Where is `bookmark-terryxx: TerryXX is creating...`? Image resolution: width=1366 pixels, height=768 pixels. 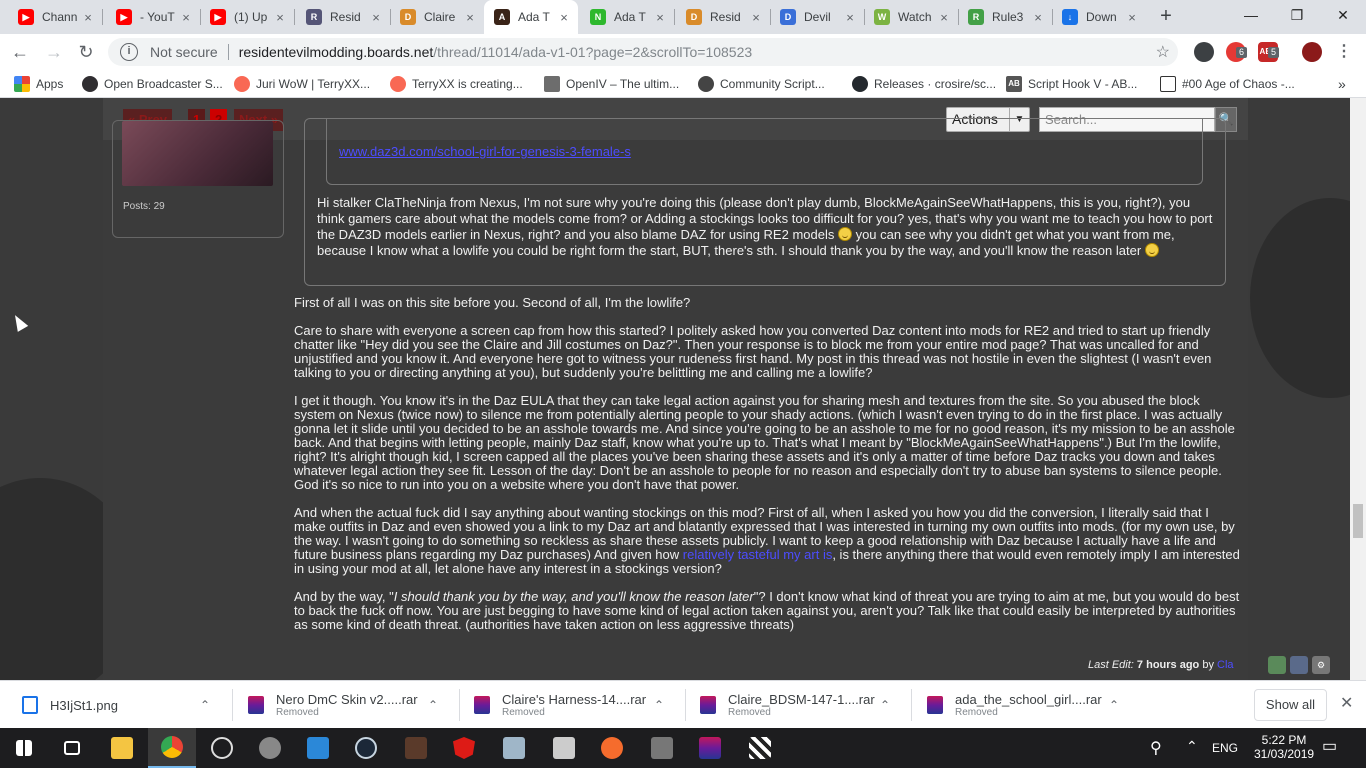 bookmark-terryxx: TerryXX is creating... is located at coordinates (456, 84).